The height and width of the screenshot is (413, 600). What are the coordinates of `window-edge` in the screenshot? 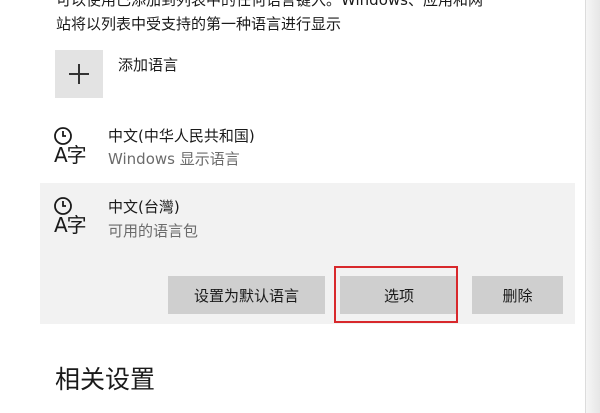 It's located at (592, 206).